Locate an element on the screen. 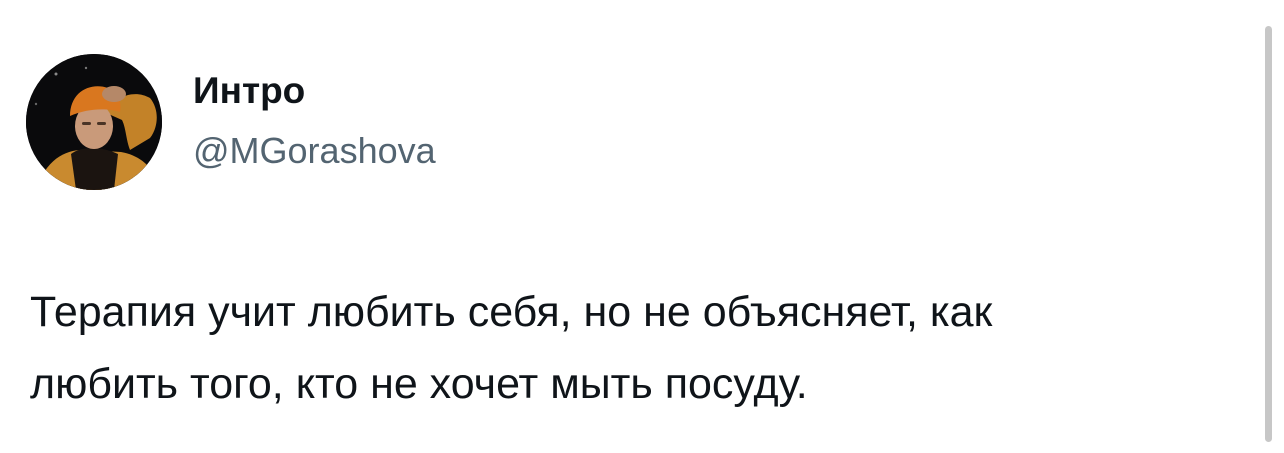 Image resolution: width=1284 pixels, height=453 pixels. avatar is located at coordinates (94, 122).